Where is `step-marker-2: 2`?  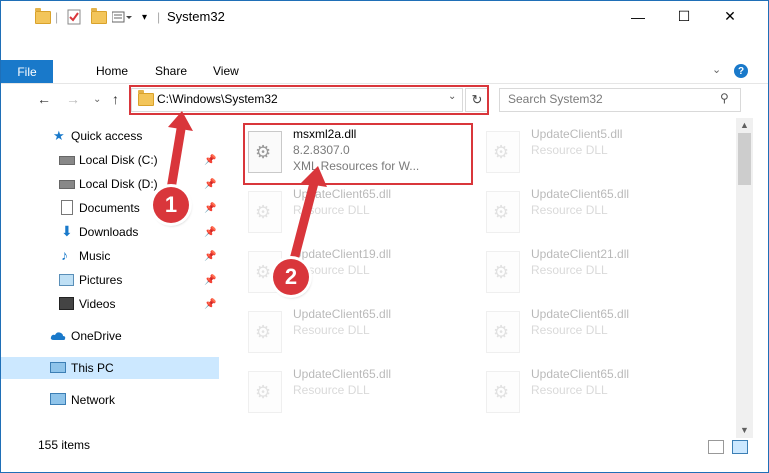
step-marker-2: 2 is located at coordinates (291, 277).